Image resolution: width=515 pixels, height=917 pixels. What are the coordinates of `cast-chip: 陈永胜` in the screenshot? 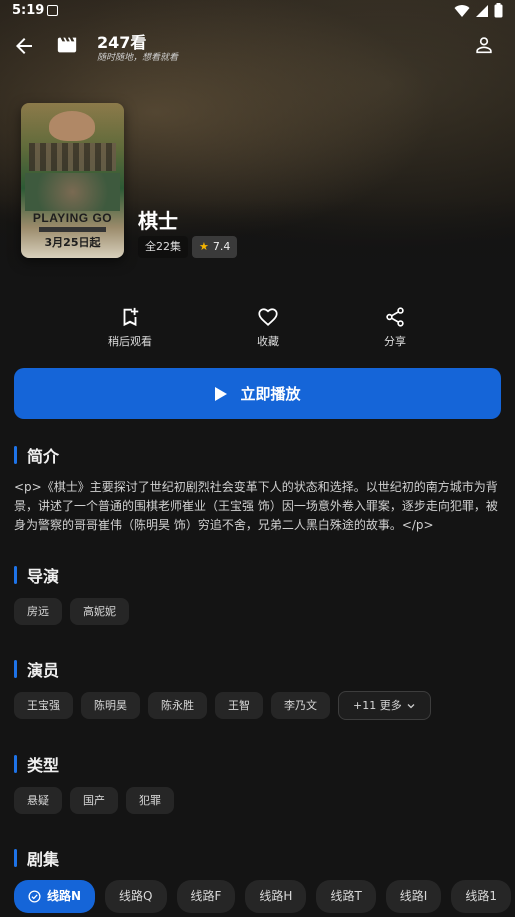 It's located at (177, 705).